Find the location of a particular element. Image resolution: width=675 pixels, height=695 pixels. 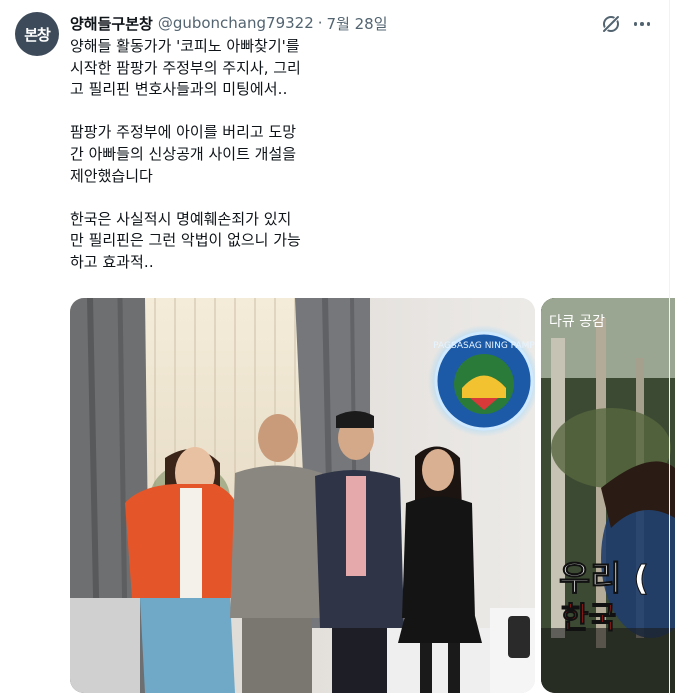

documentary-still: 다큐 공감 우리 ( 한국 is located at coordinates (608, 495).